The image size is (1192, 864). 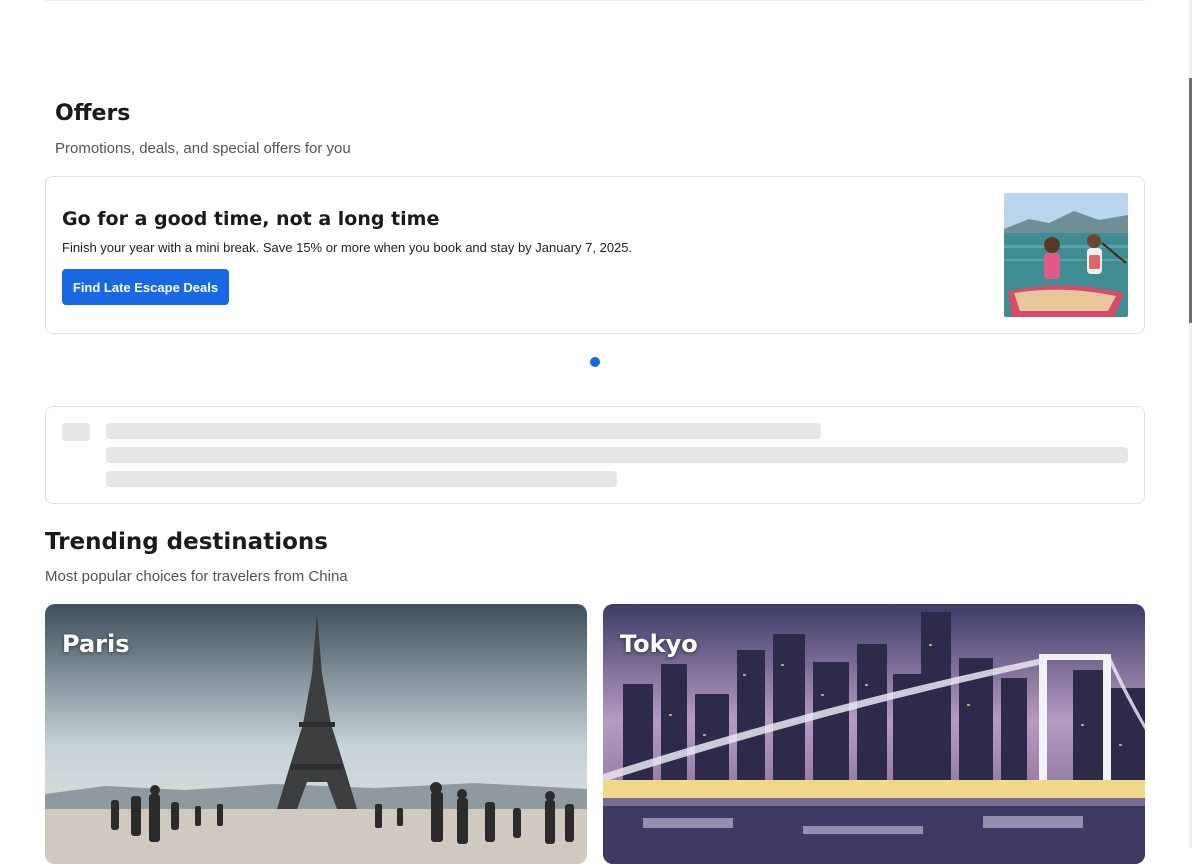 What do you see at coordinates (186, 542) in the screenshot?
I see `trending-title: Trending destinations` at bounding box center [186, 542].